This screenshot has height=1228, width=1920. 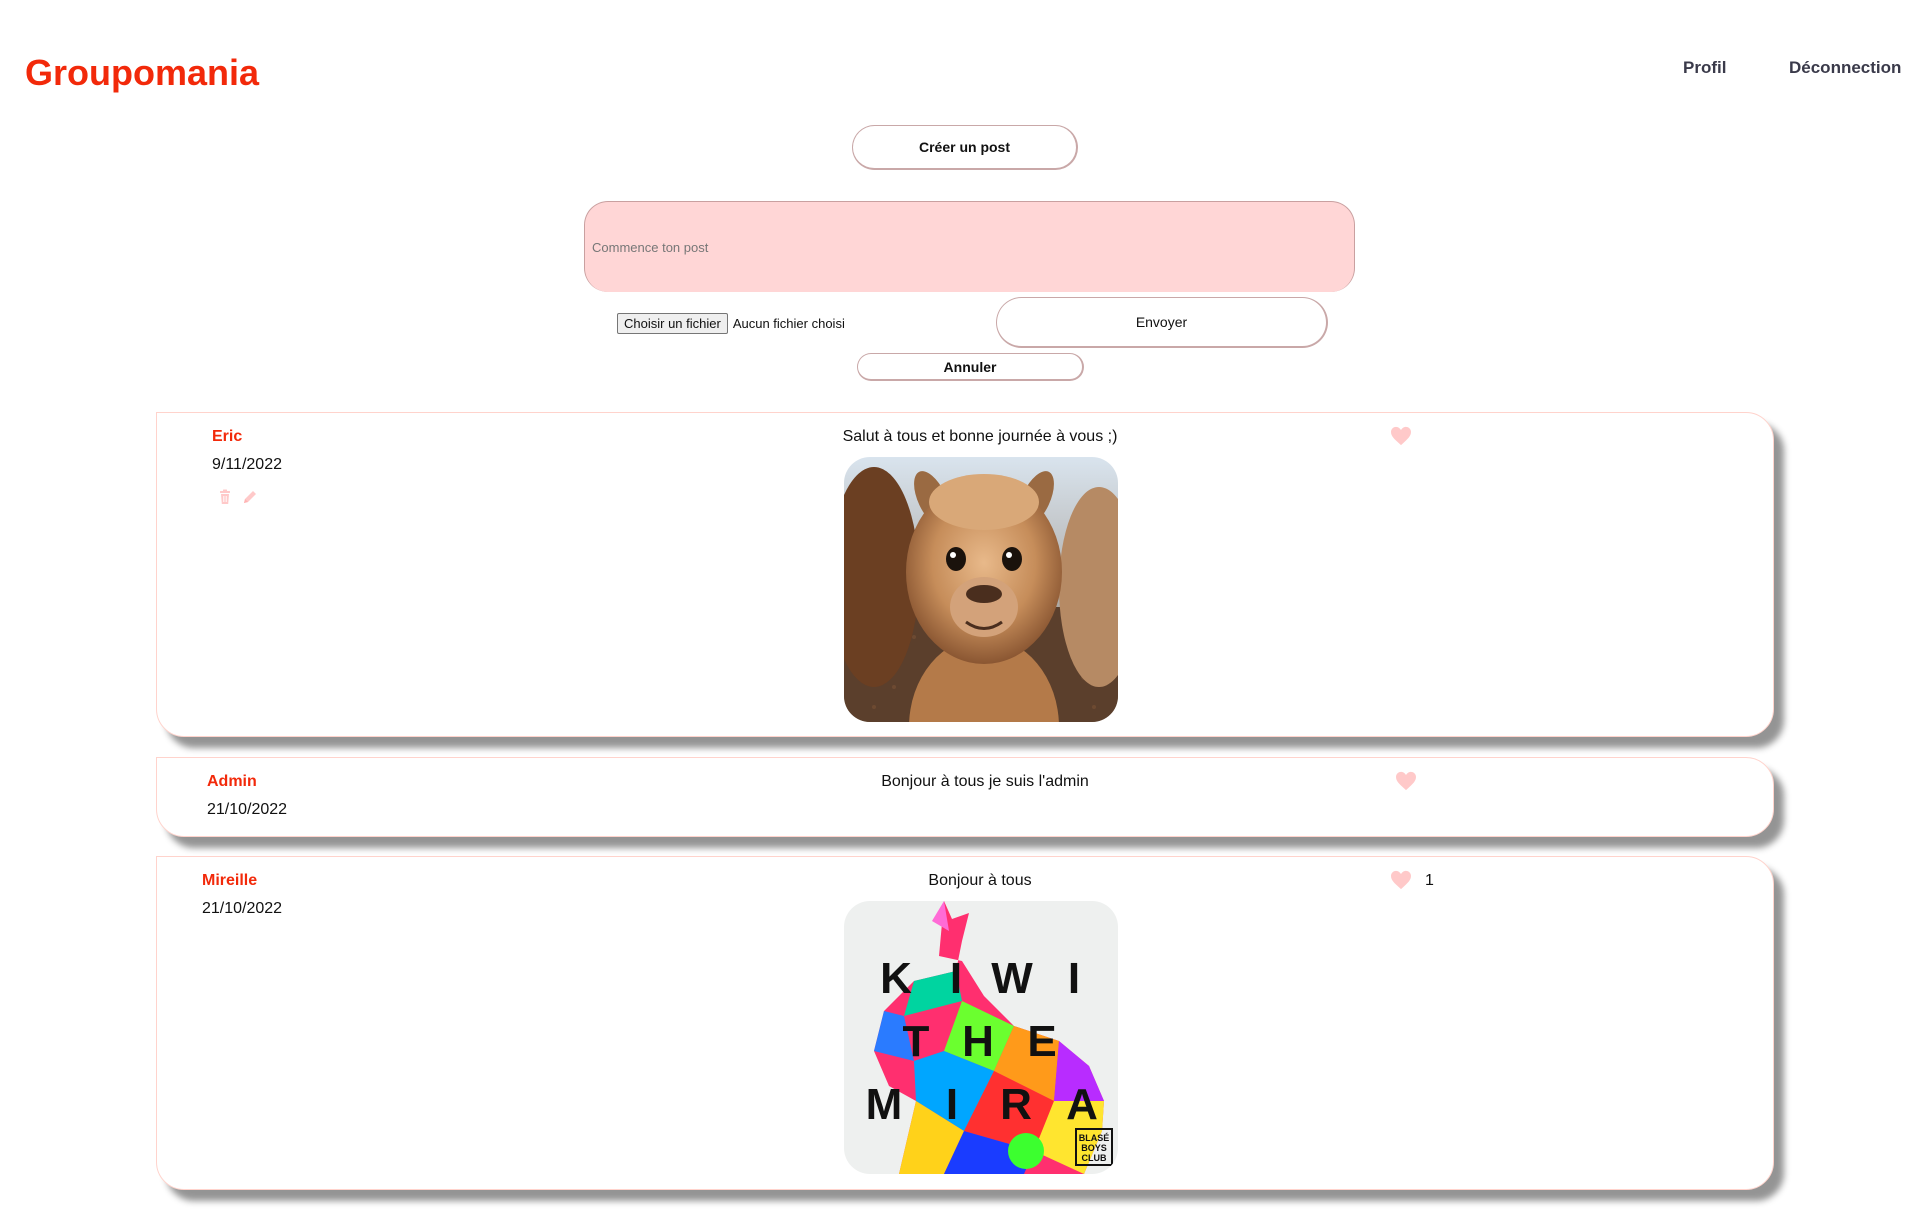 What do you see at coordinates (1016, 1104) in the screenshot?
I see `cover-letter: R` at bounding box center [1016, 1104].